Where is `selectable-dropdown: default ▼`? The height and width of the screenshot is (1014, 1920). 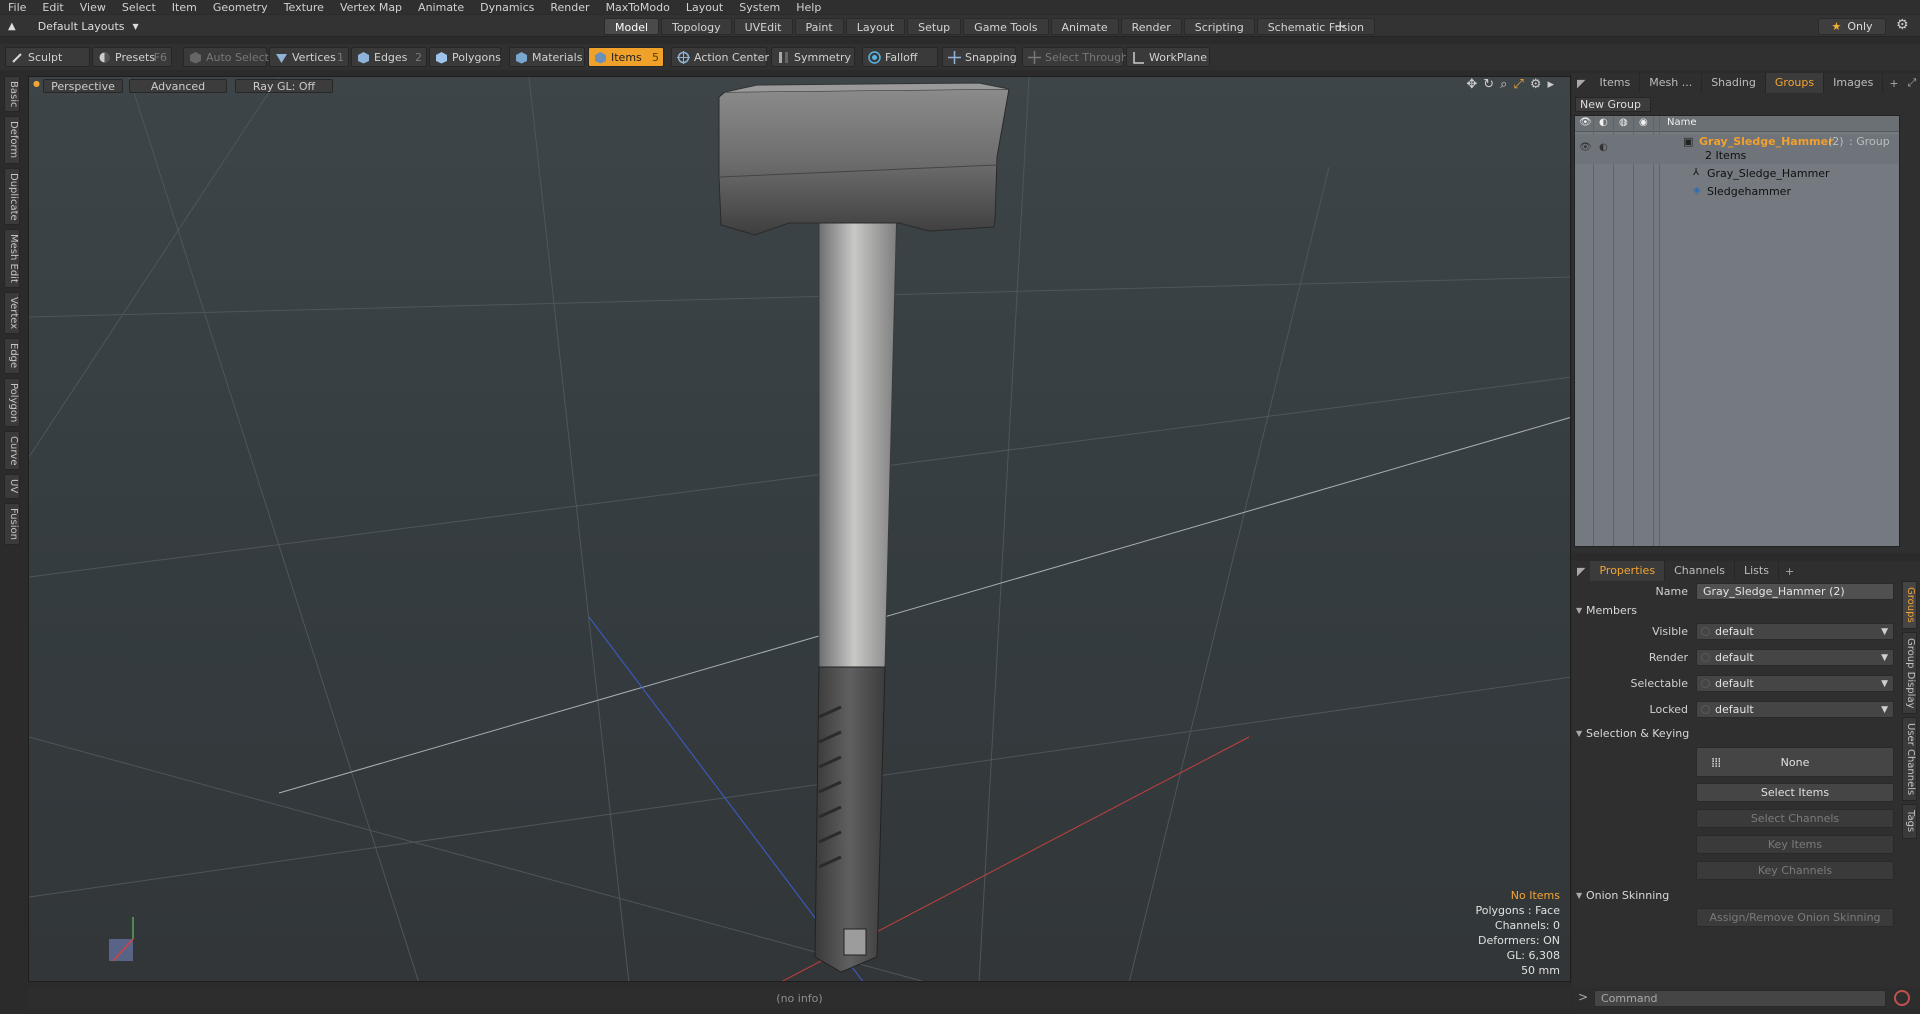 selectable-dropdown: default ▼ is located at coordinates (1795, 683).